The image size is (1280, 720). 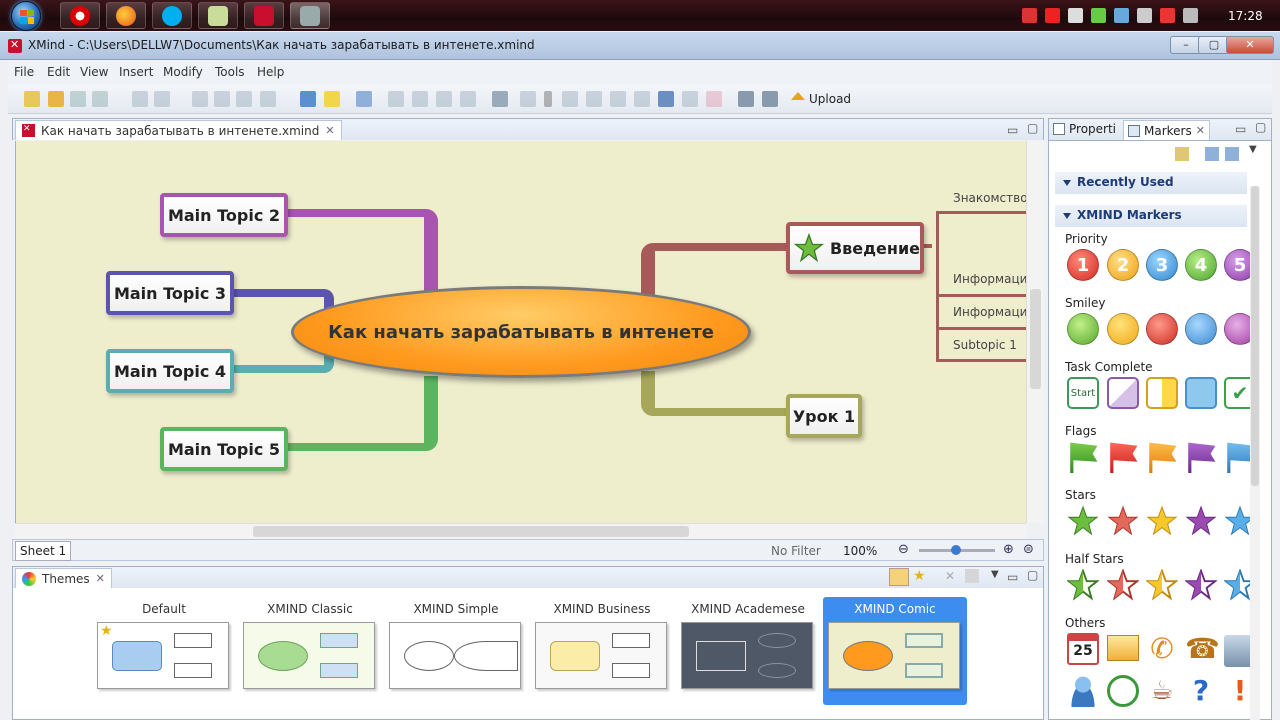 What do you see at coordinates (1253, 149) in the screenshot?
I see `markers-menu-icon: ▼` at bounding box center [1253, 149].